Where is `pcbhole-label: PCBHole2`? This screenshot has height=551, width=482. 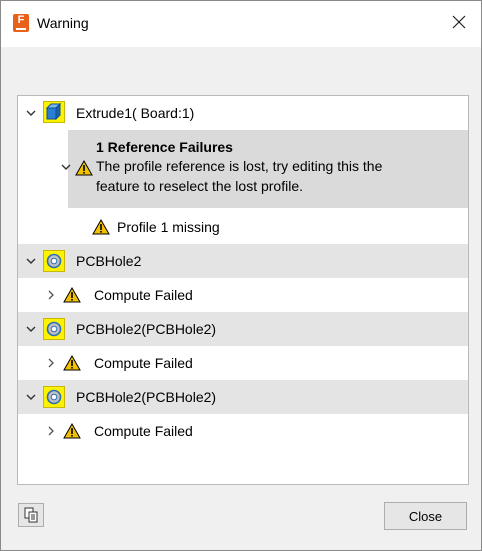 pcbhole-label: PCBHole2 is located at coordinates (109, 261).